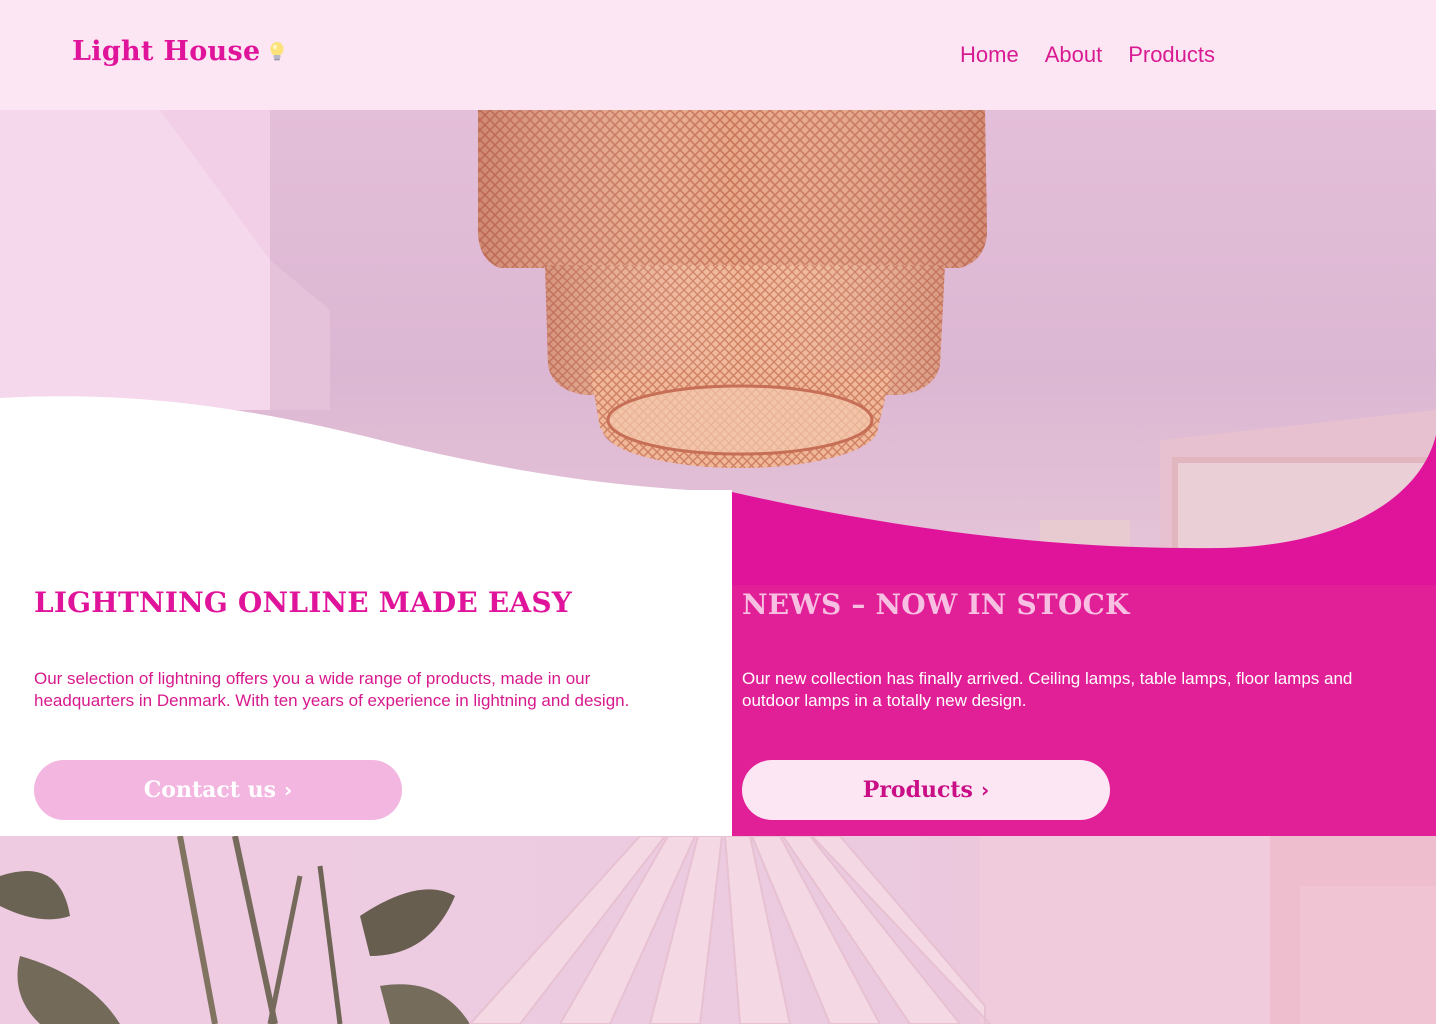 The width and height of the screenshot is (1436, 1024). I want to click on nav-about-link: About, so click(1074, 55).